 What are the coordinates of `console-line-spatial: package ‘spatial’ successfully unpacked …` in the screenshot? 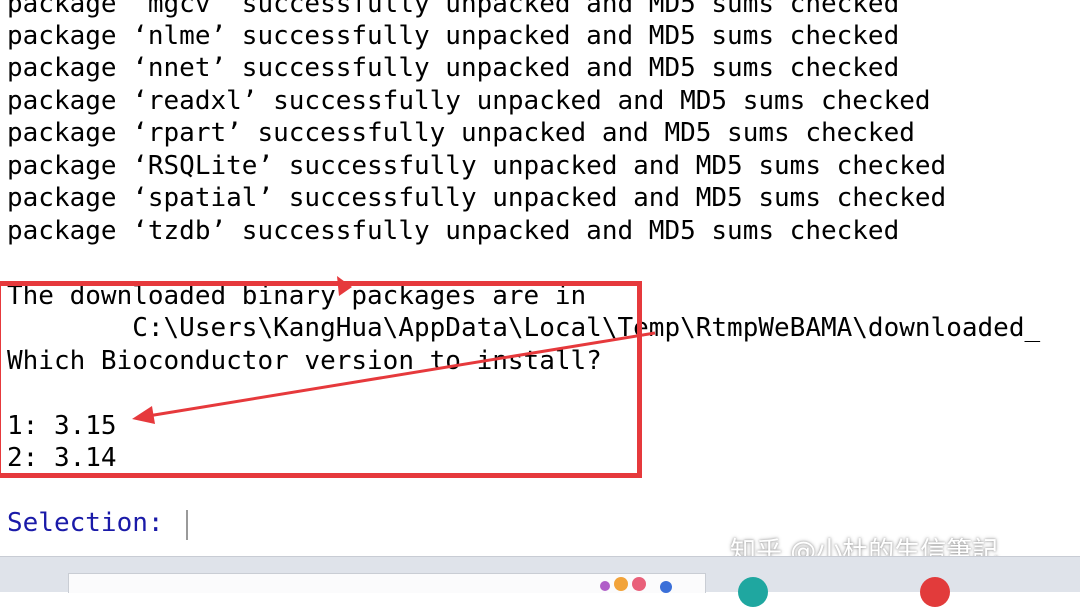 It's located at (477, 198).